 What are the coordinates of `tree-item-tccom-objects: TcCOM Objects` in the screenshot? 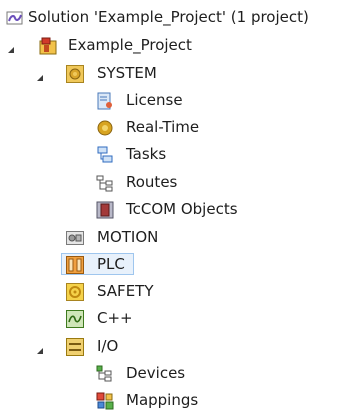 It's located at (168, 209).